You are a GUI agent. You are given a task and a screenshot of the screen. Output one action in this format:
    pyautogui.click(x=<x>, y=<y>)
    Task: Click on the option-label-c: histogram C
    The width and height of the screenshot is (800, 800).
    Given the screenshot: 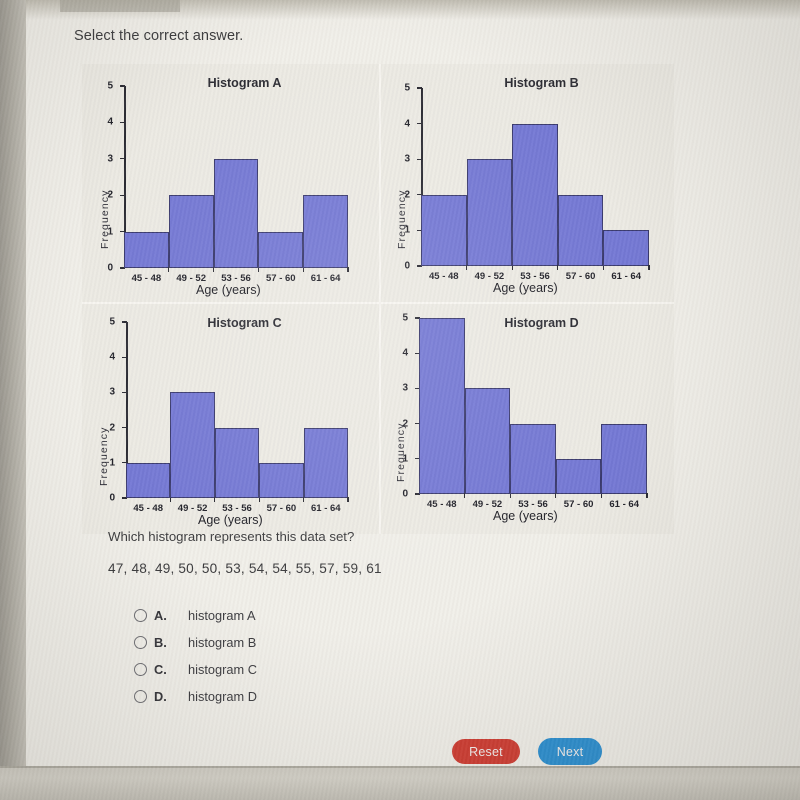 What is the action you would take?
    pyautogui.click(x=222, y=669)
    